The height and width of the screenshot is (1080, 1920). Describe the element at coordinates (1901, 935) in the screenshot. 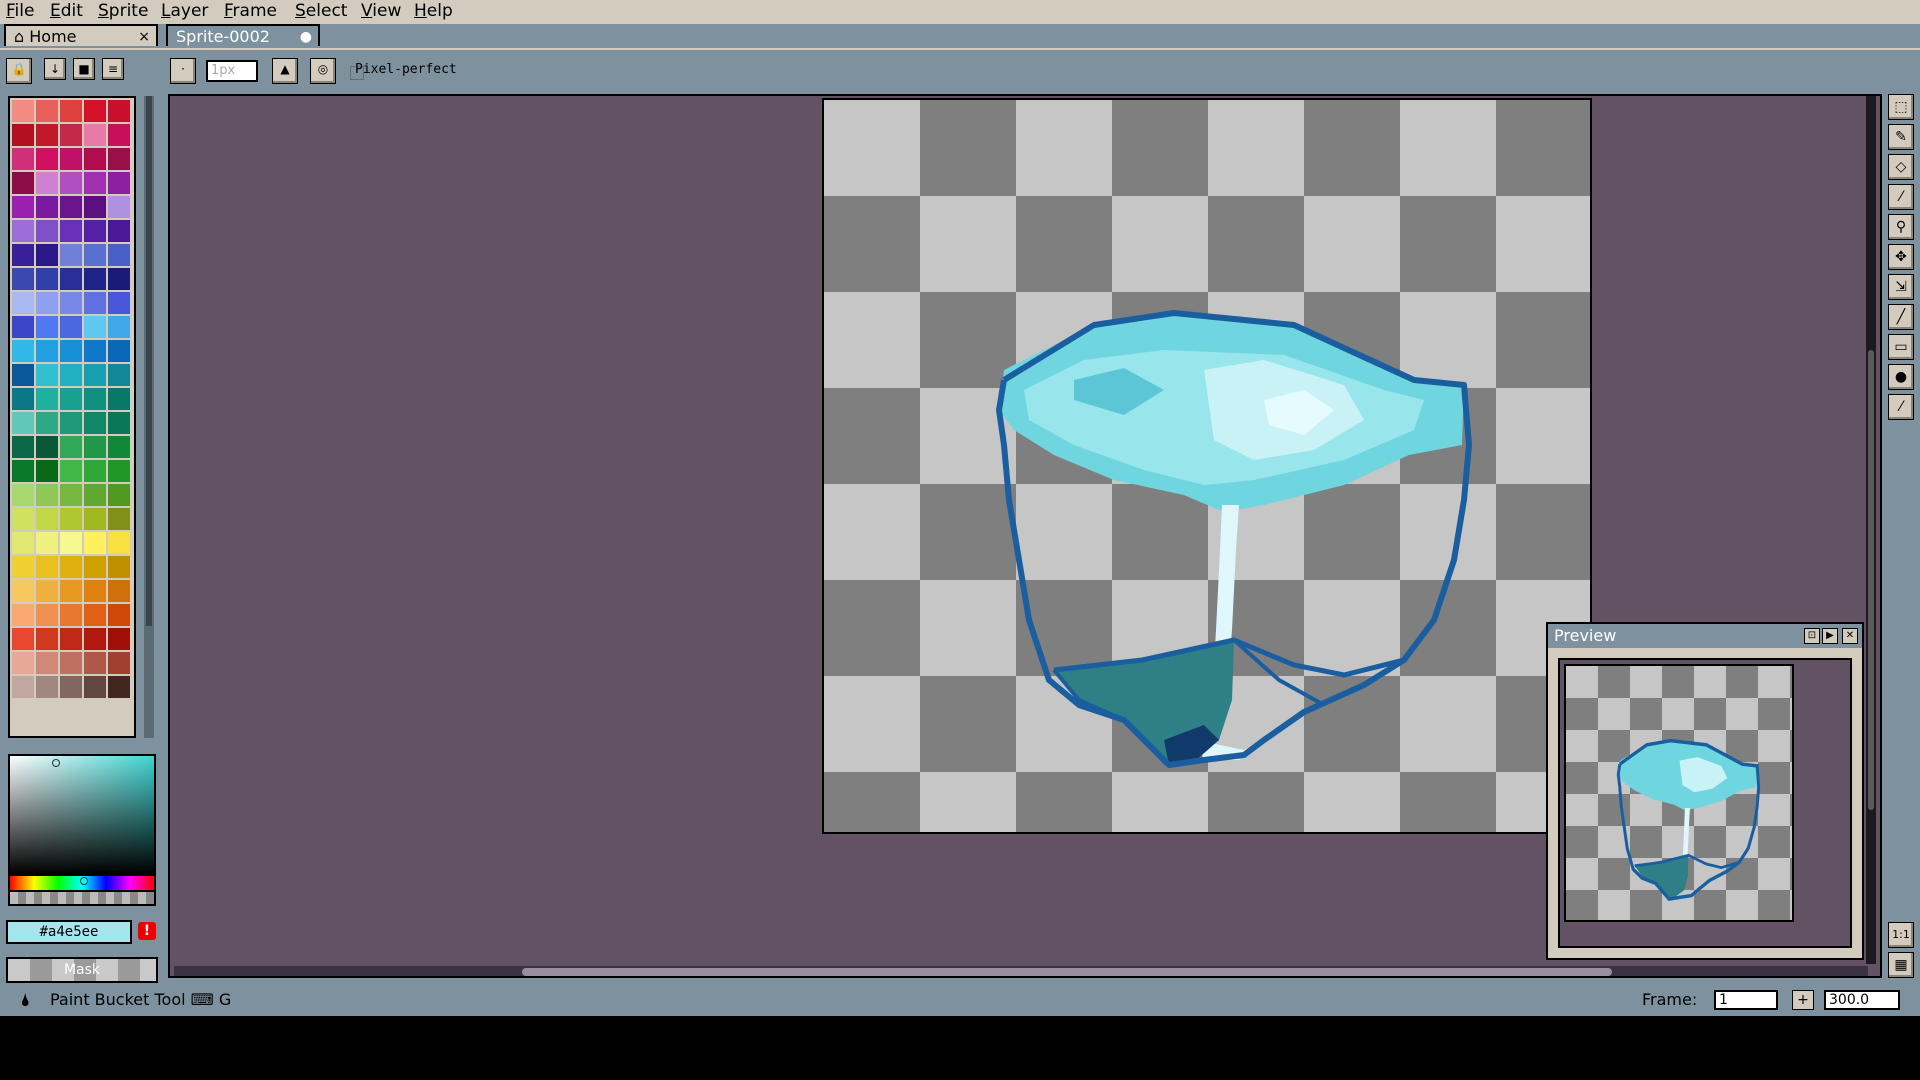

I see `one-to-one-button: 1:1` at that location.